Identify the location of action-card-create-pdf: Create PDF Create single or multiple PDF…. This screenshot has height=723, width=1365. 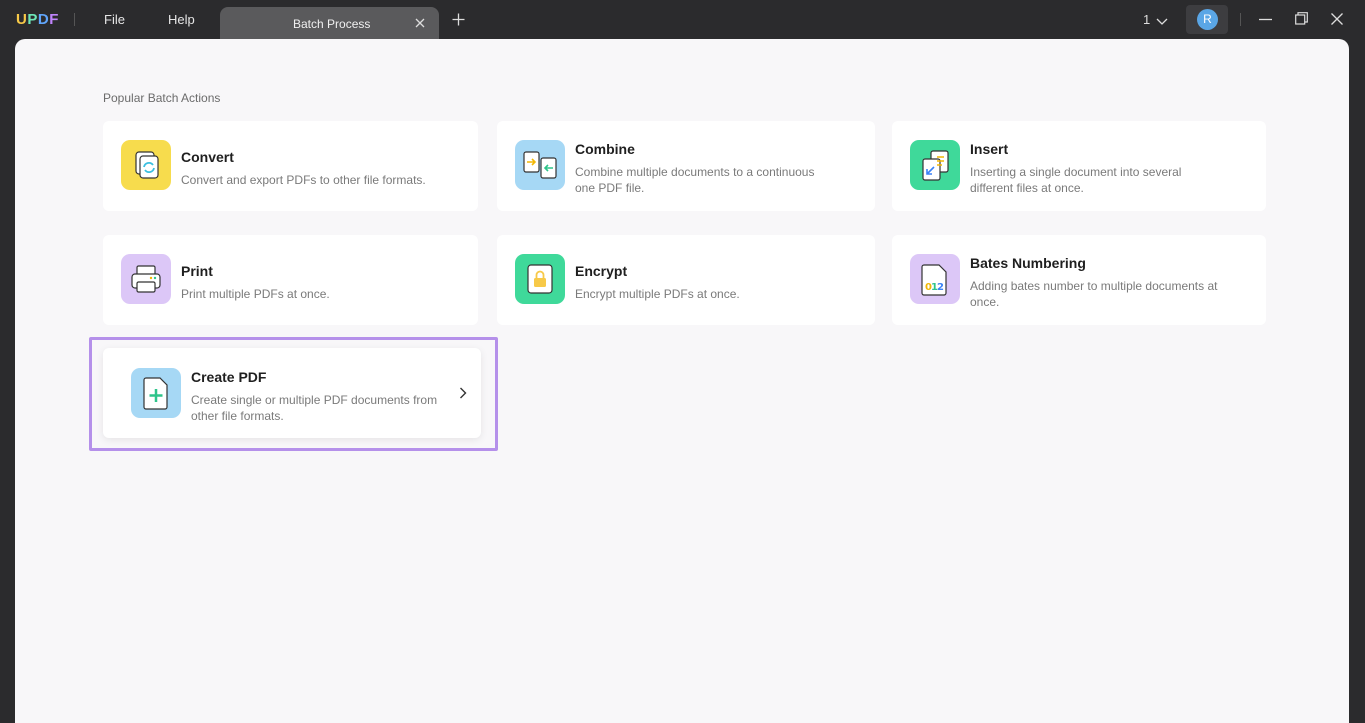
(292, 393).